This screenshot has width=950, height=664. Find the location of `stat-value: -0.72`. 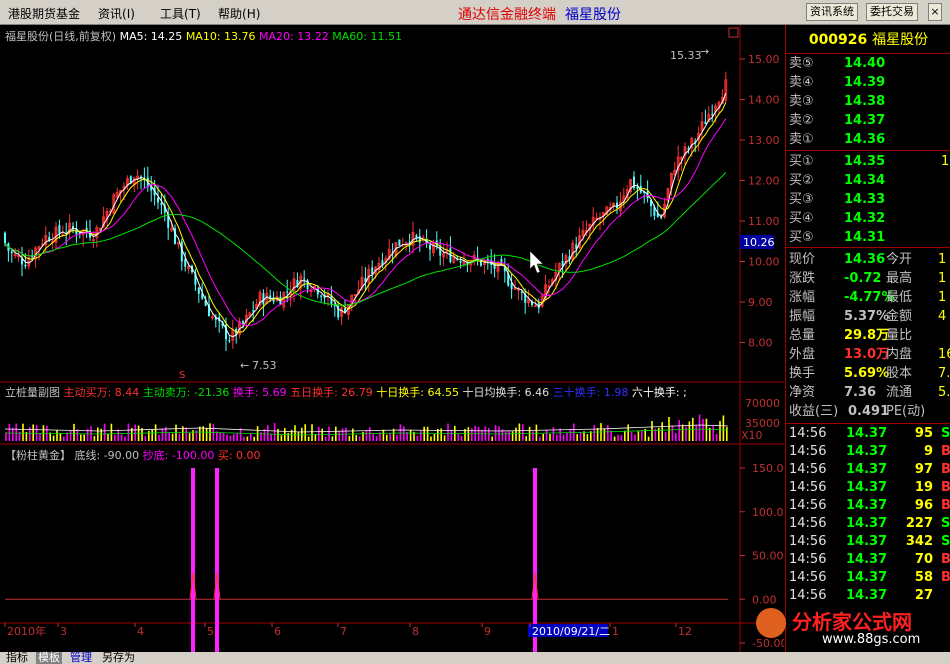

stat-value: -0.72 is located at coordinates (863, 278).